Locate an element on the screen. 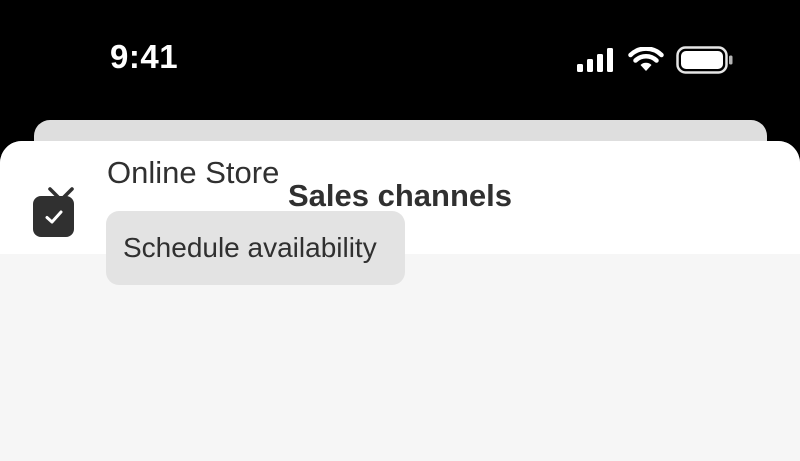 The height and width of the screenshot is (461, 800). status-icons is located at coordinates (655, 60).